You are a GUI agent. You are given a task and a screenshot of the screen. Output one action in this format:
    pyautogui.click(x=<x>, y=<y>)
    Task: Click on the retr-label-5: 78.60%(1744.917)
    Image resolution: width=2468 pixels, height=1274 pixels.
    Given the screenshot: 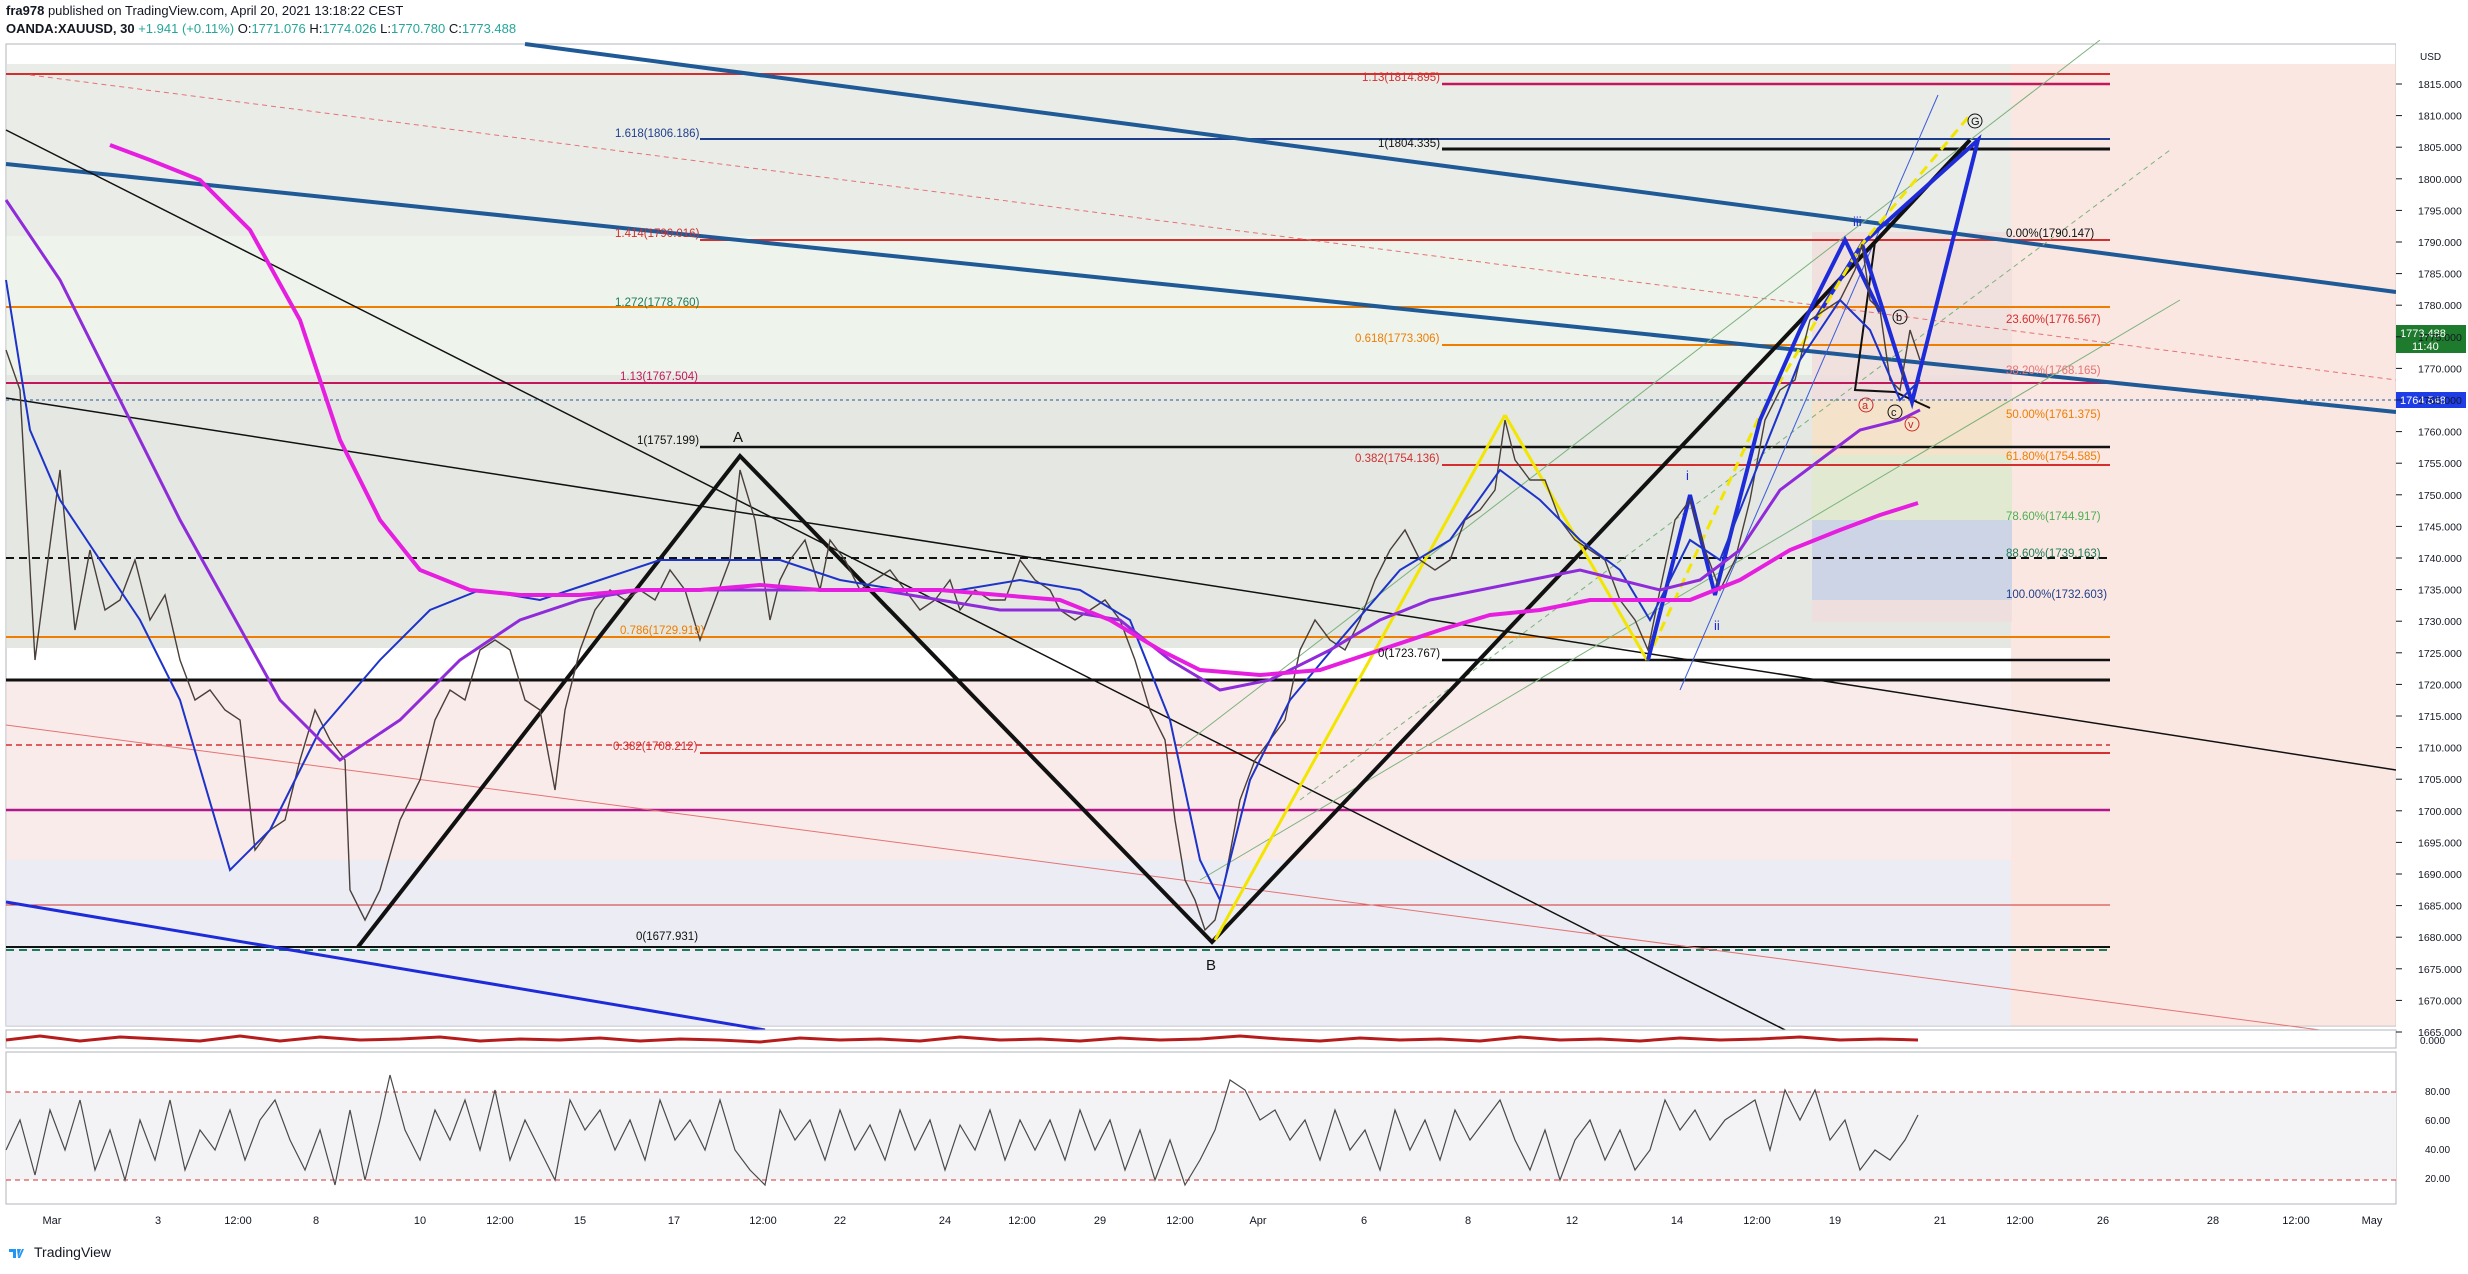 What is the action you would take?
    pyautogui.click(x=2053, y=517)
    